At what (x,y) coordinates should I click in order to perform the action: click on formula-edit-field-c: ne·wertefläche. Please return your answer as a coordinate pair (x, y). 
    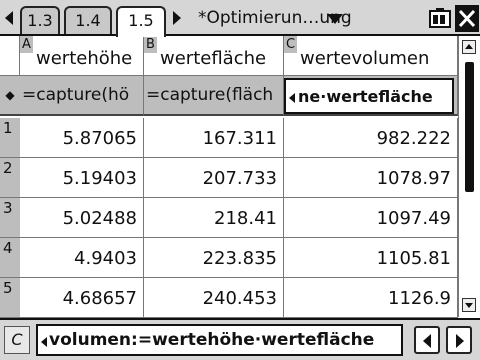
    Looking at the image, I should click on (369, 96).